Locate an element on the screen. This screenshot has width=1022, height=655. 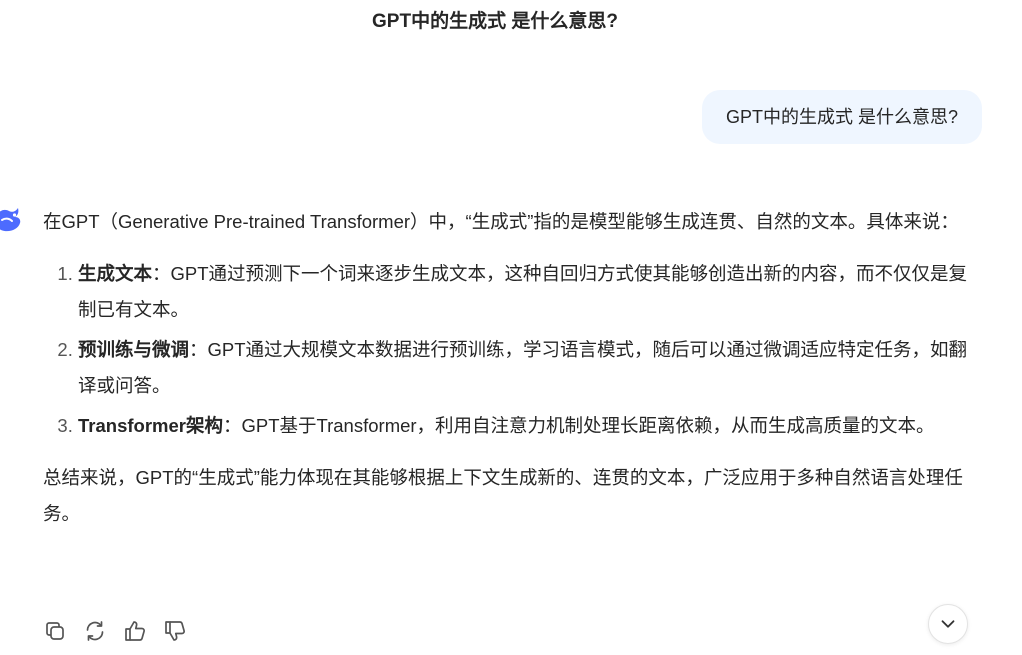
chevron-down-icon is located at coordinates (948, 624).